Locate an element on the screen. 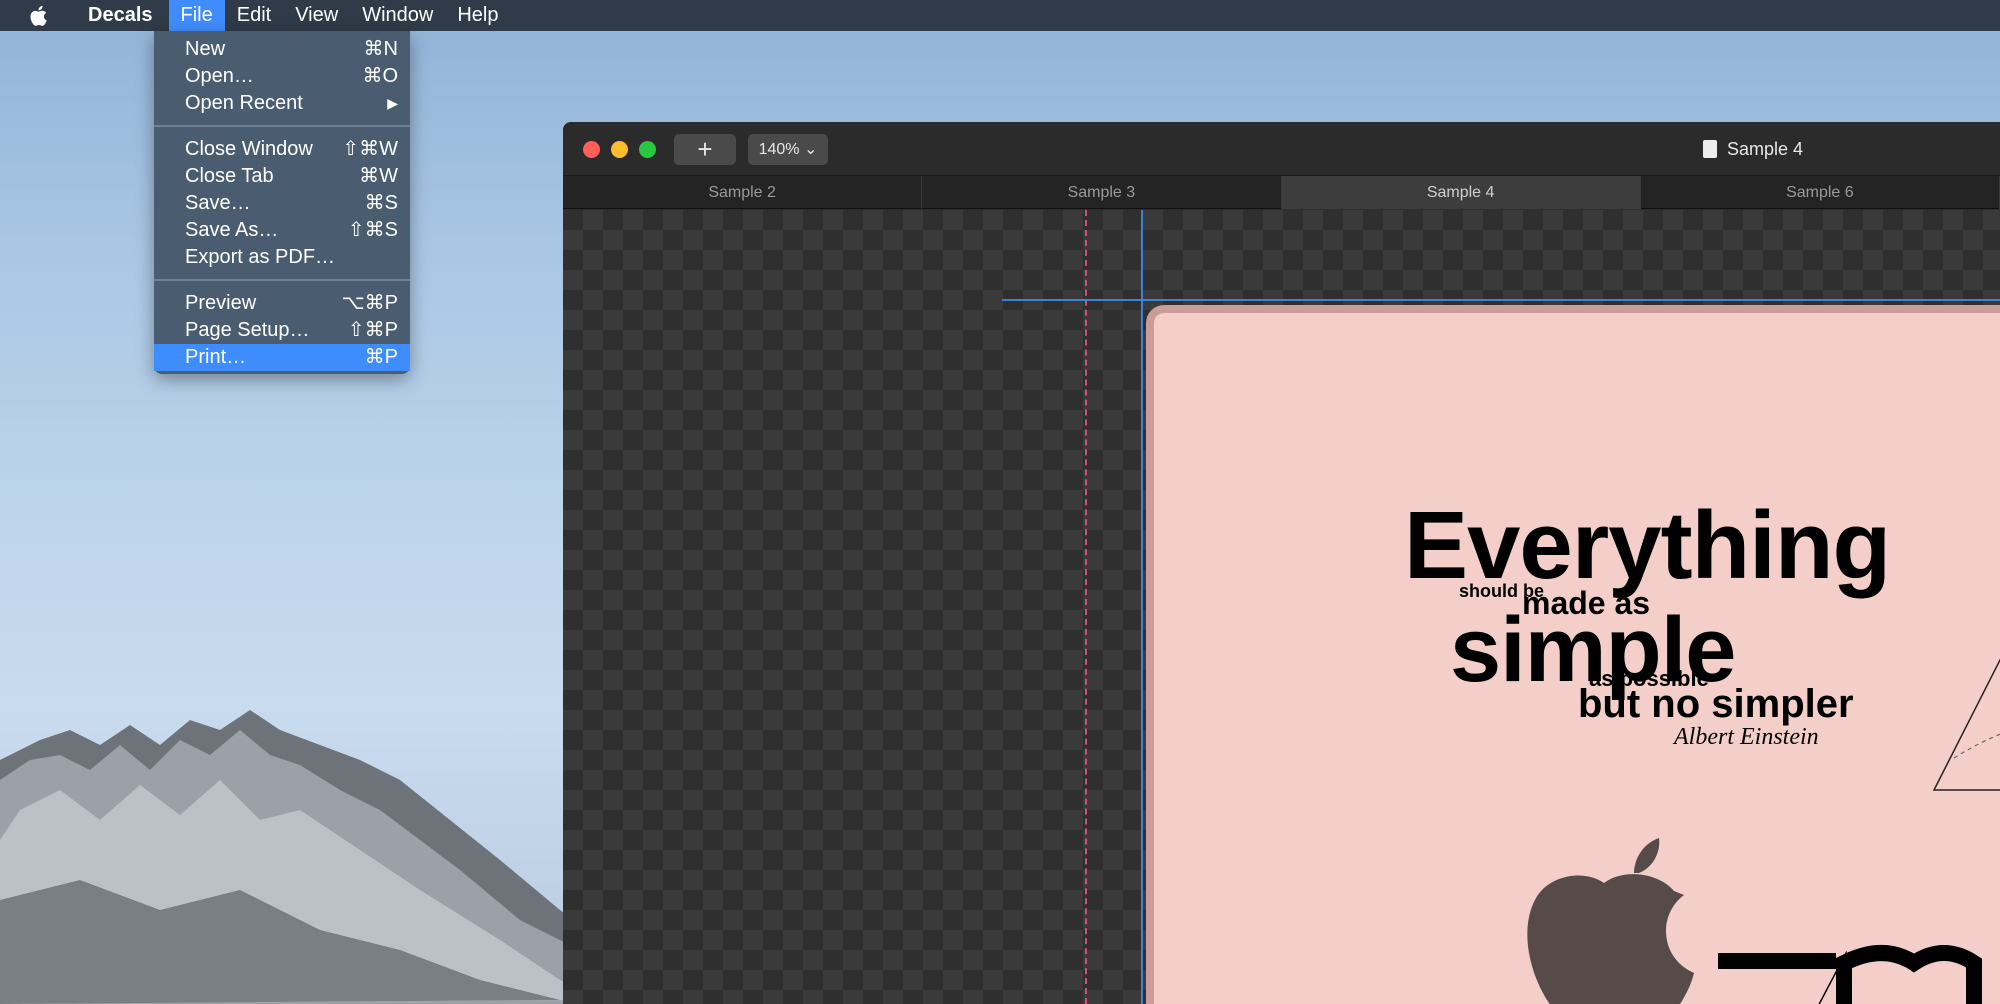 The width and height of the screenshot is (2000, 1004). window-title-label: Sample 4 is located at coordinates (1765, 149).